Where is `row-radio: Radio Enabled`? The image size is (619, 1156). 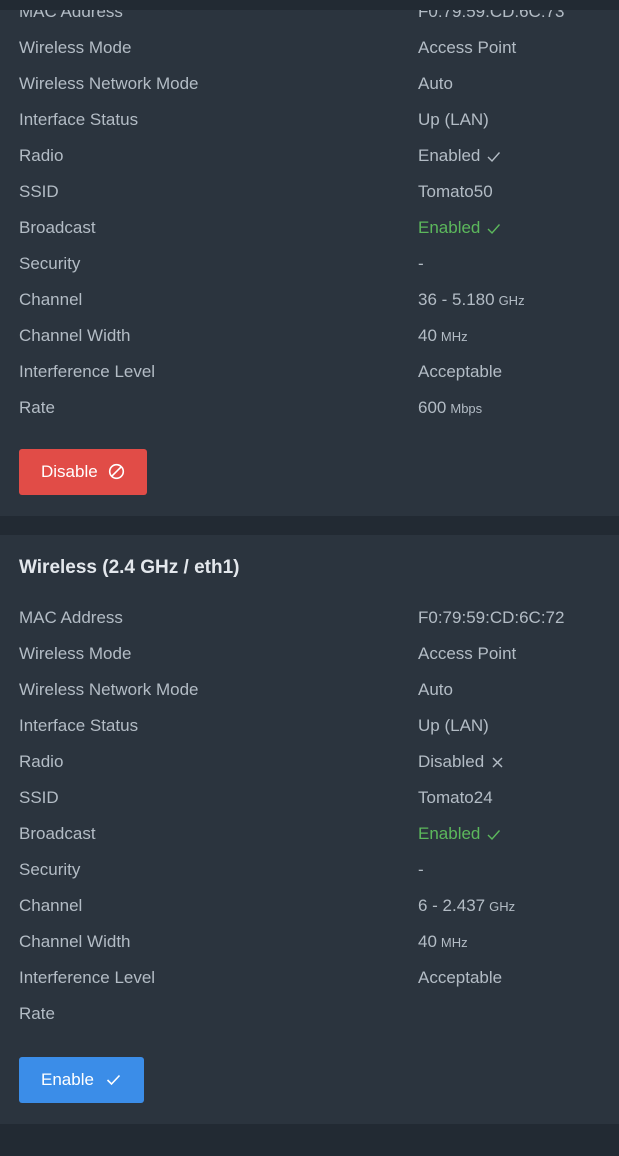 row-radio: Radio Enabled is located at coordinates (309, 162).